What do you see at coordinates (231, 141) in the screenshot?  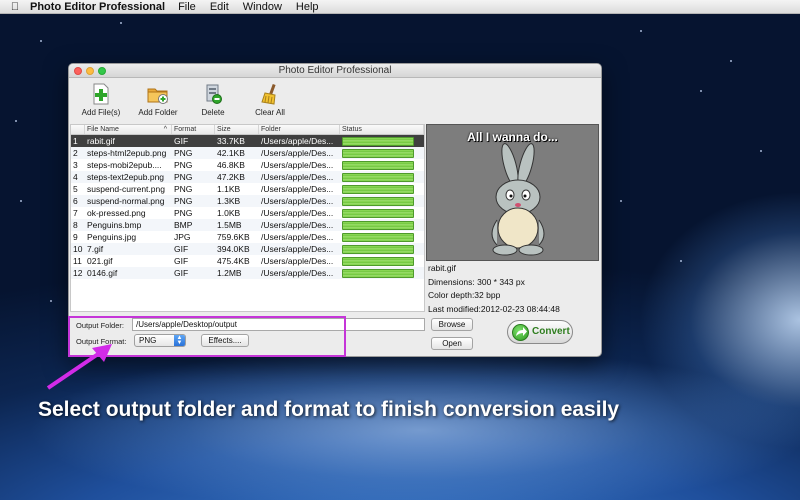 I see `row-size: 33.7KB` at bounding box center [231, 141].